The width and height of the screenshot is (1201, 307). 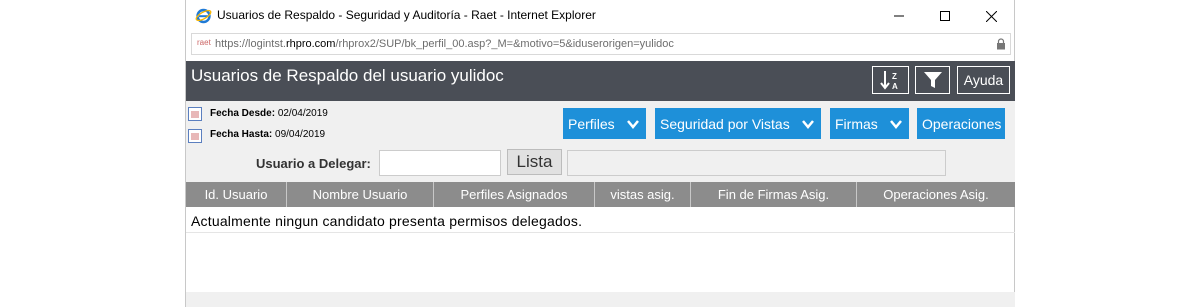 I want to click on help-button: Ayuda, so click(x=983, y=80).